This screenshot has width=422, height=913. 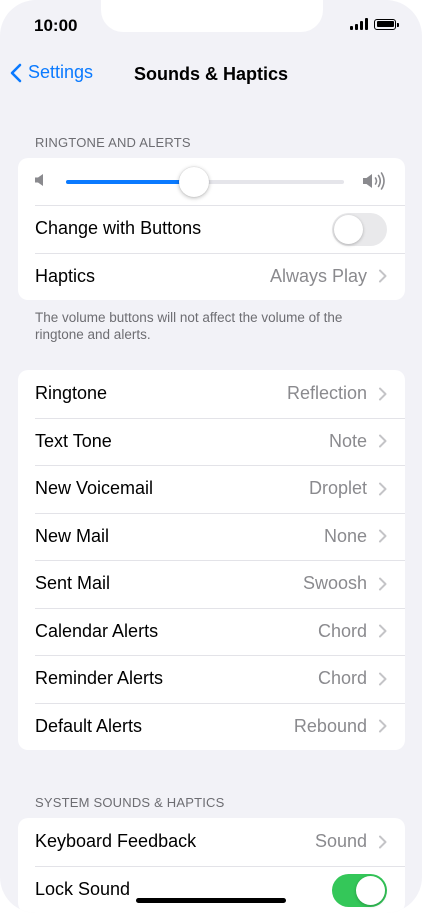 I want to click on battery-icon, so click(x=386, y=24).